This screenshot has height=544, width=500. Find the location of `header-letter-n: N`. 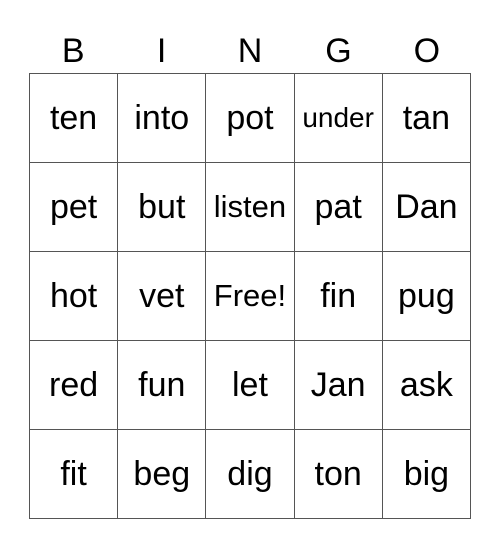

header-letter-n: N is located at coordinates (250, 51).